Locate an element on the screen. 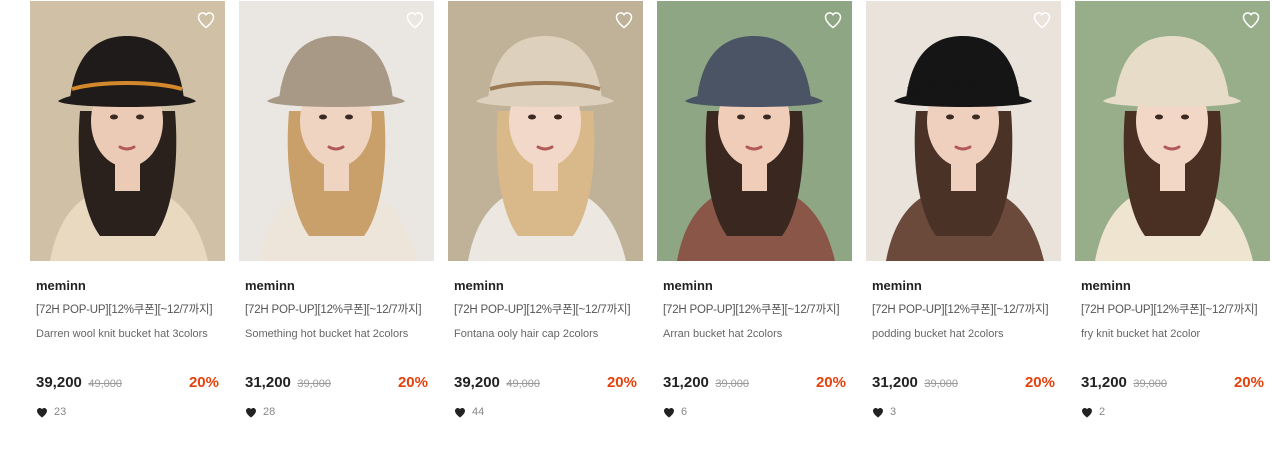 Image resolution: width=1284 pixels, height=451 pixels. like-count-value: 44 is located at coordinates (478, 412).